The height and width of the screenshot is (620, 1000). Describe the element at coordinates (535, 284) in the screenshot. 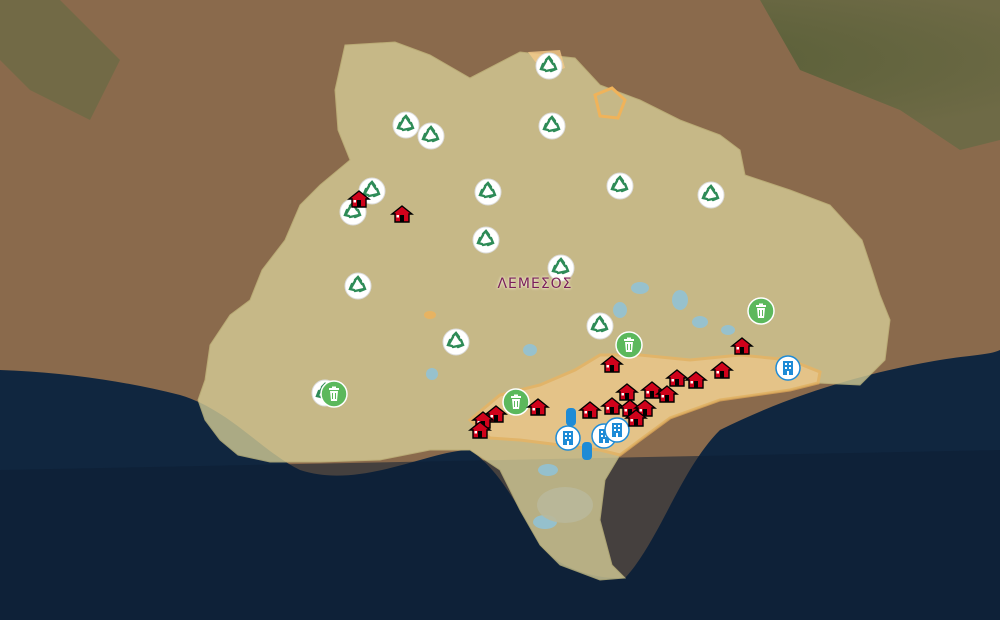

I see `district-label: ΛΕΜΕΣΟΣ` at that location.